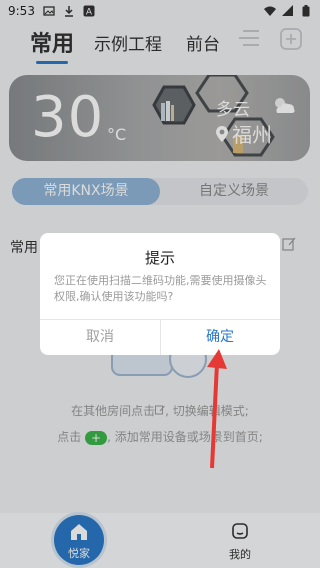 The height and width of the screenshot is (568, 320). Describe the element at coordinates (217, 409) in the screenshot. I see `red-arrow-annotation` at that location.